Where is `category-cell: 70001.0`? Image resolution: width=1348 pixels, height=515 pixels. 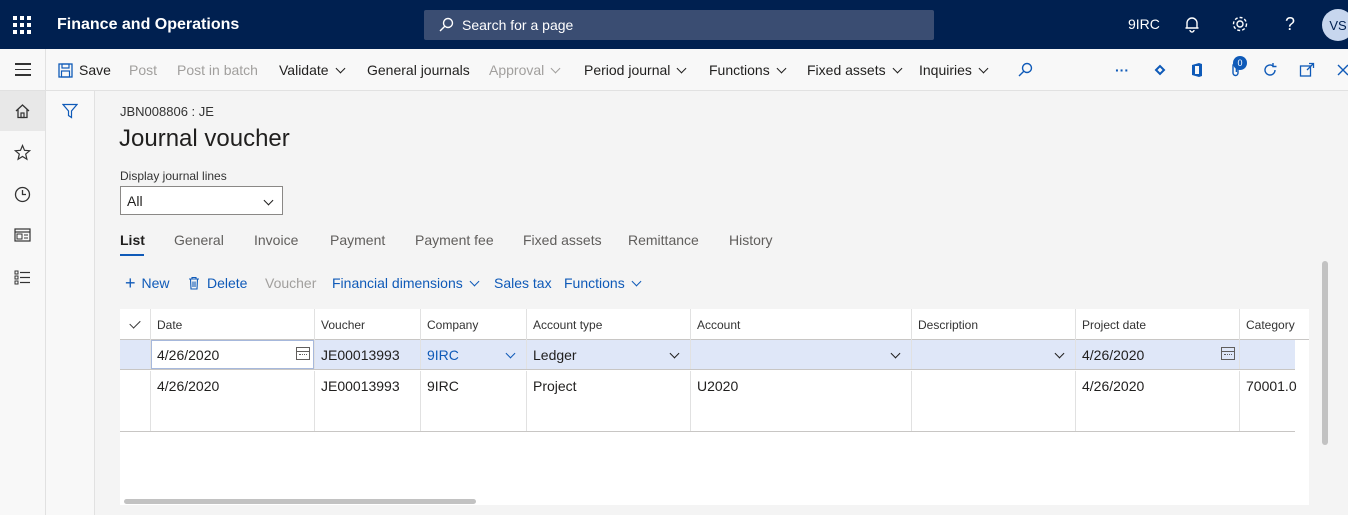
category-cell: 70001.0 is located at coordinates (1274, 401).